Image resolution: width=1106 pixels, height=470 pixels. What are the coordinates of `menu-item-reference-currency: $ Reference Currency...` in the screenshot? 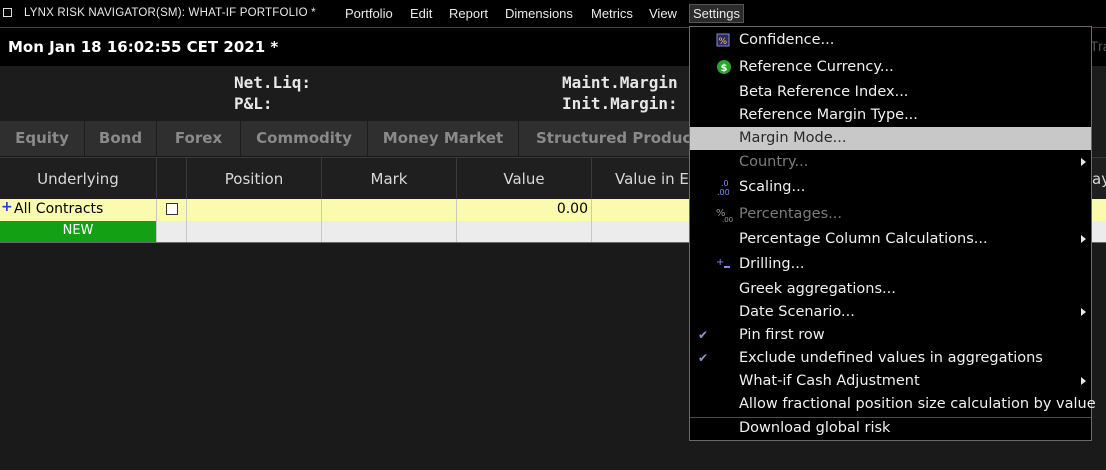 It's located at (890, 67).